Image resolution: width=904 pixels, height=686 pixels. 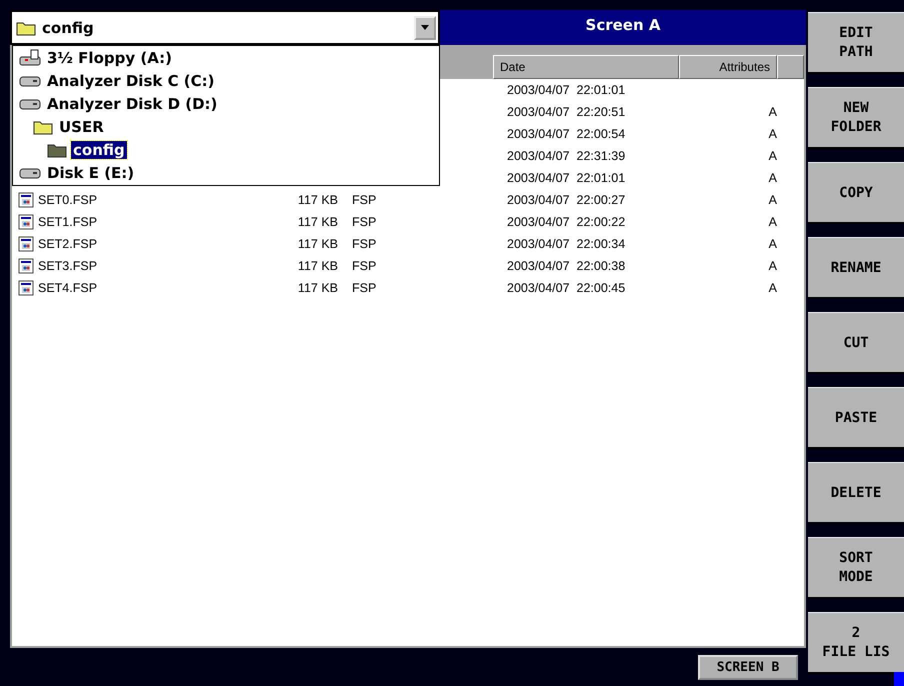 What do you see at coordinates (68, 27) in the screenshot?
I see `path-value: config` at bounding box center [68, 27].